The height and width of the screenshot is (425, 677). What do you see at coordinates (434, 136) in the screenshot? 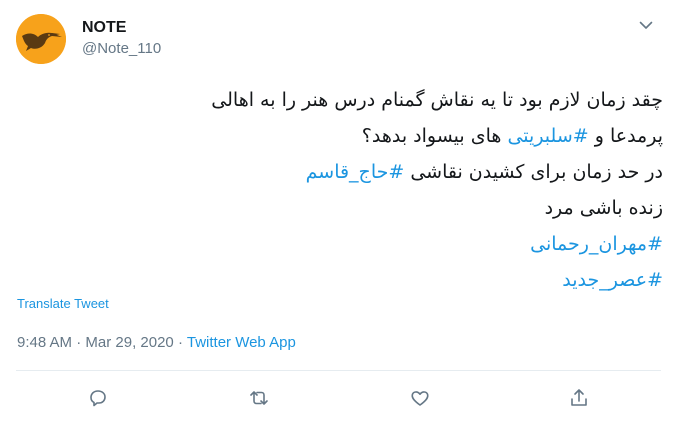
I see `tweet-text-segment: های بیسواد بدهد؟` at bounding box center [434, 136].